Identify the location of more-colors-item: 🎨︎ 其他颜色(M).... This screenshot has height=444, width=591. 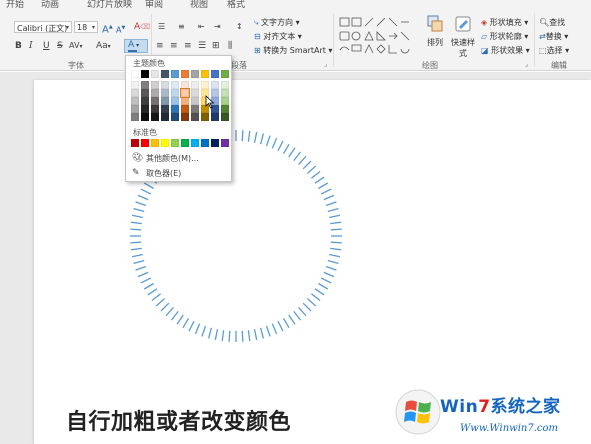
(180, 158).